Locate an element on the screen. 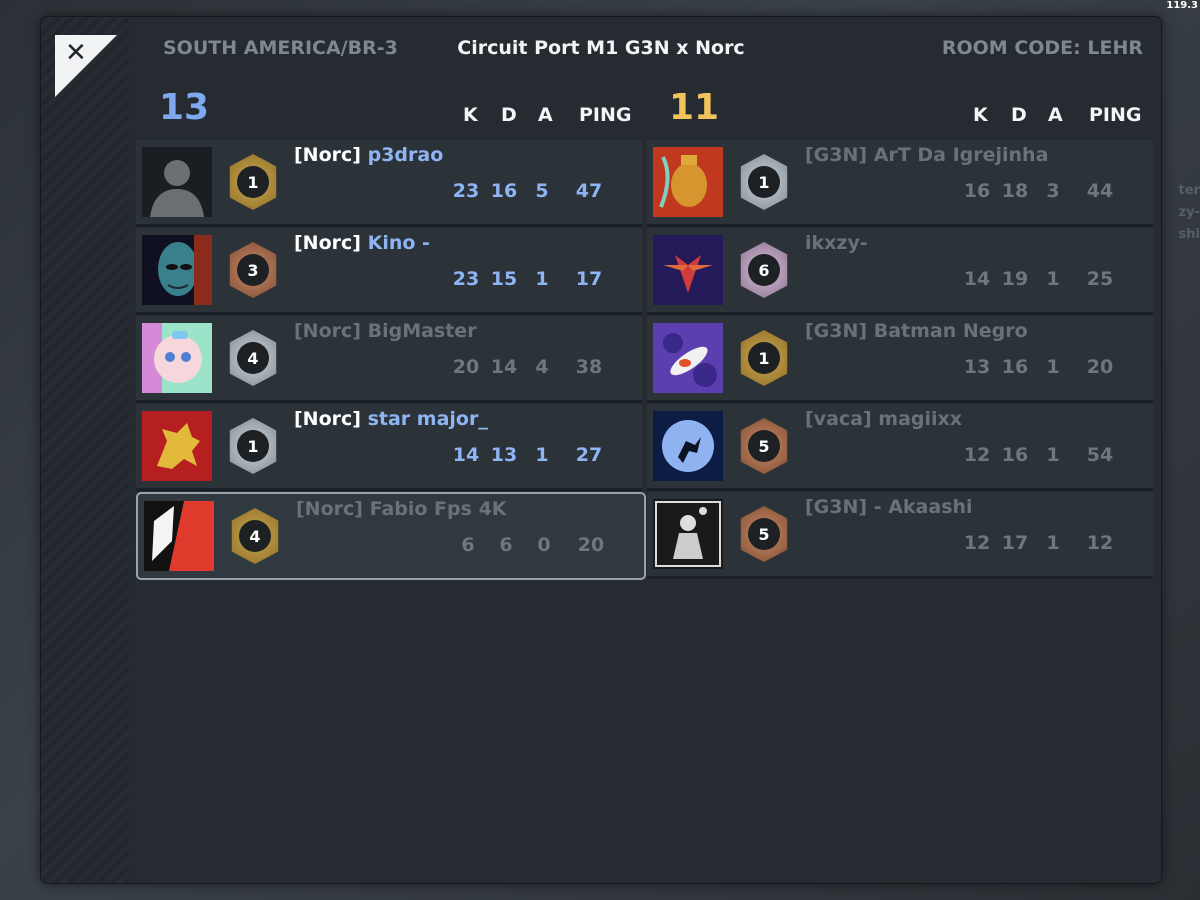 The image size is (1200, 900). player-row: 1 [Norc] star major_ 14 13 1 27 is located at coordinates (389, 447).